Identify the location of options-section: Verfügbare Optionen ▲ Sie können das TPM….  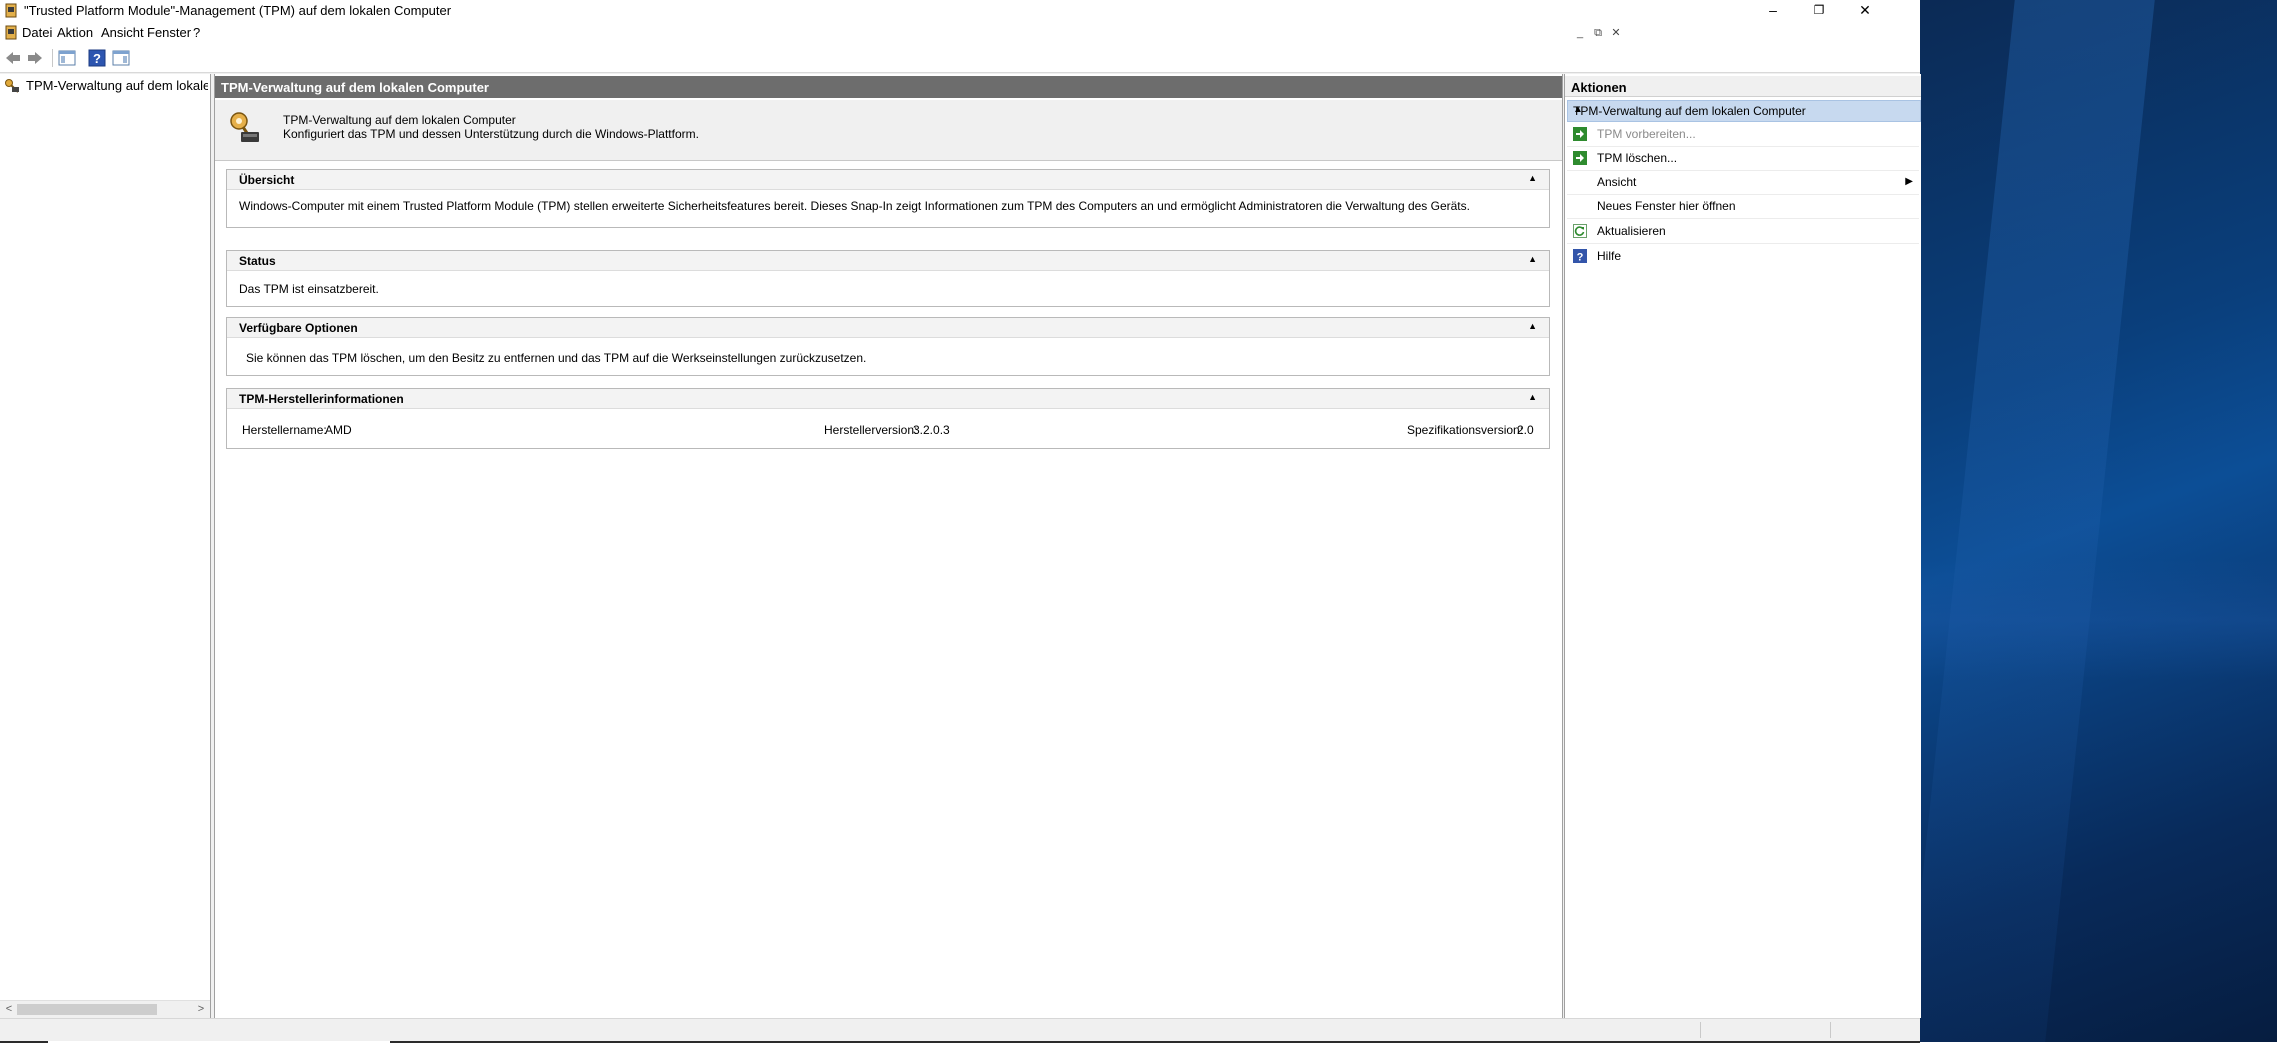
(888, 346).